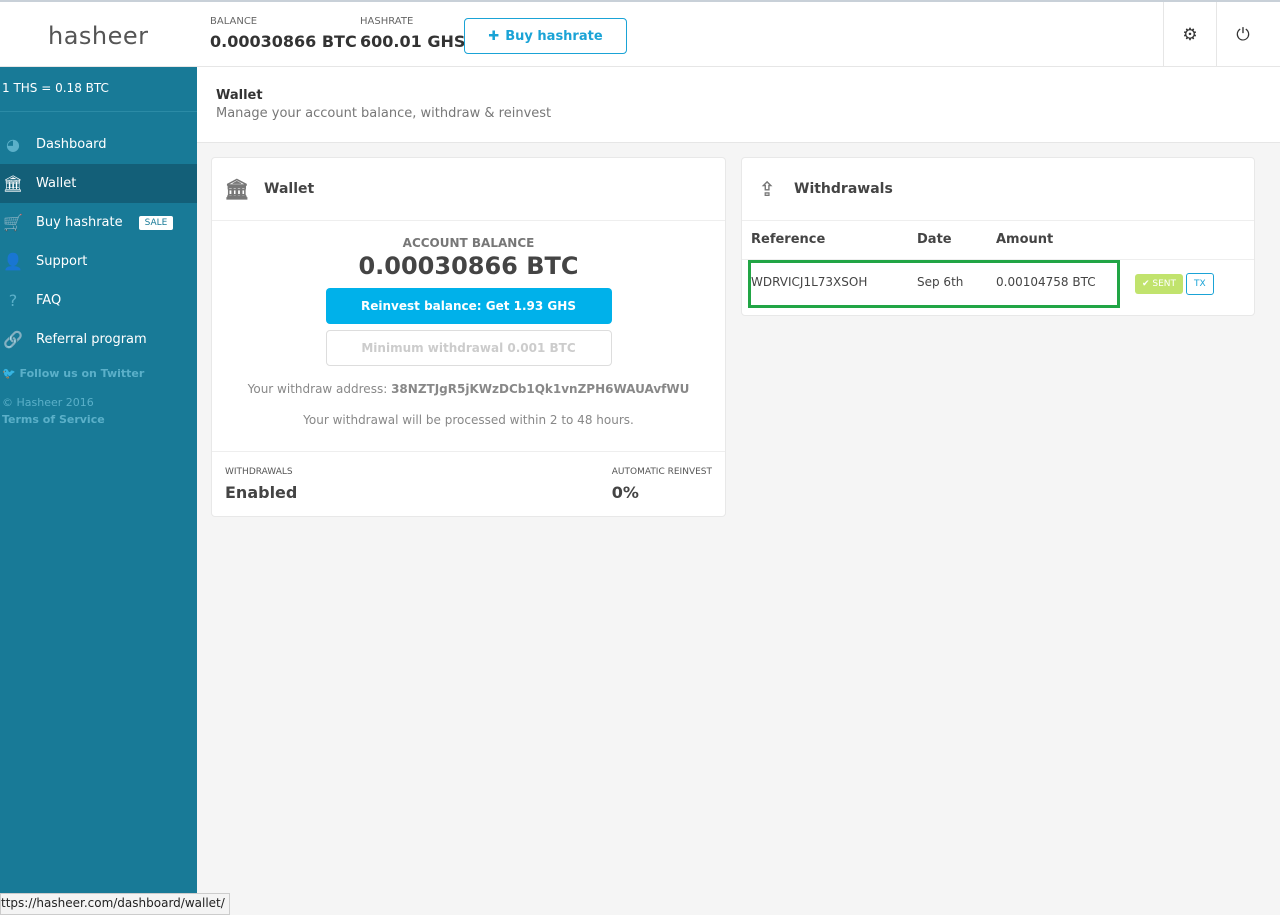 The height and width of the screenshot is (915, 1280). Describe the element at coordinates (662, 484) in the screenshot. I see `auto-reinvest: AUTOMATIC REINVEST 0%` at that location.